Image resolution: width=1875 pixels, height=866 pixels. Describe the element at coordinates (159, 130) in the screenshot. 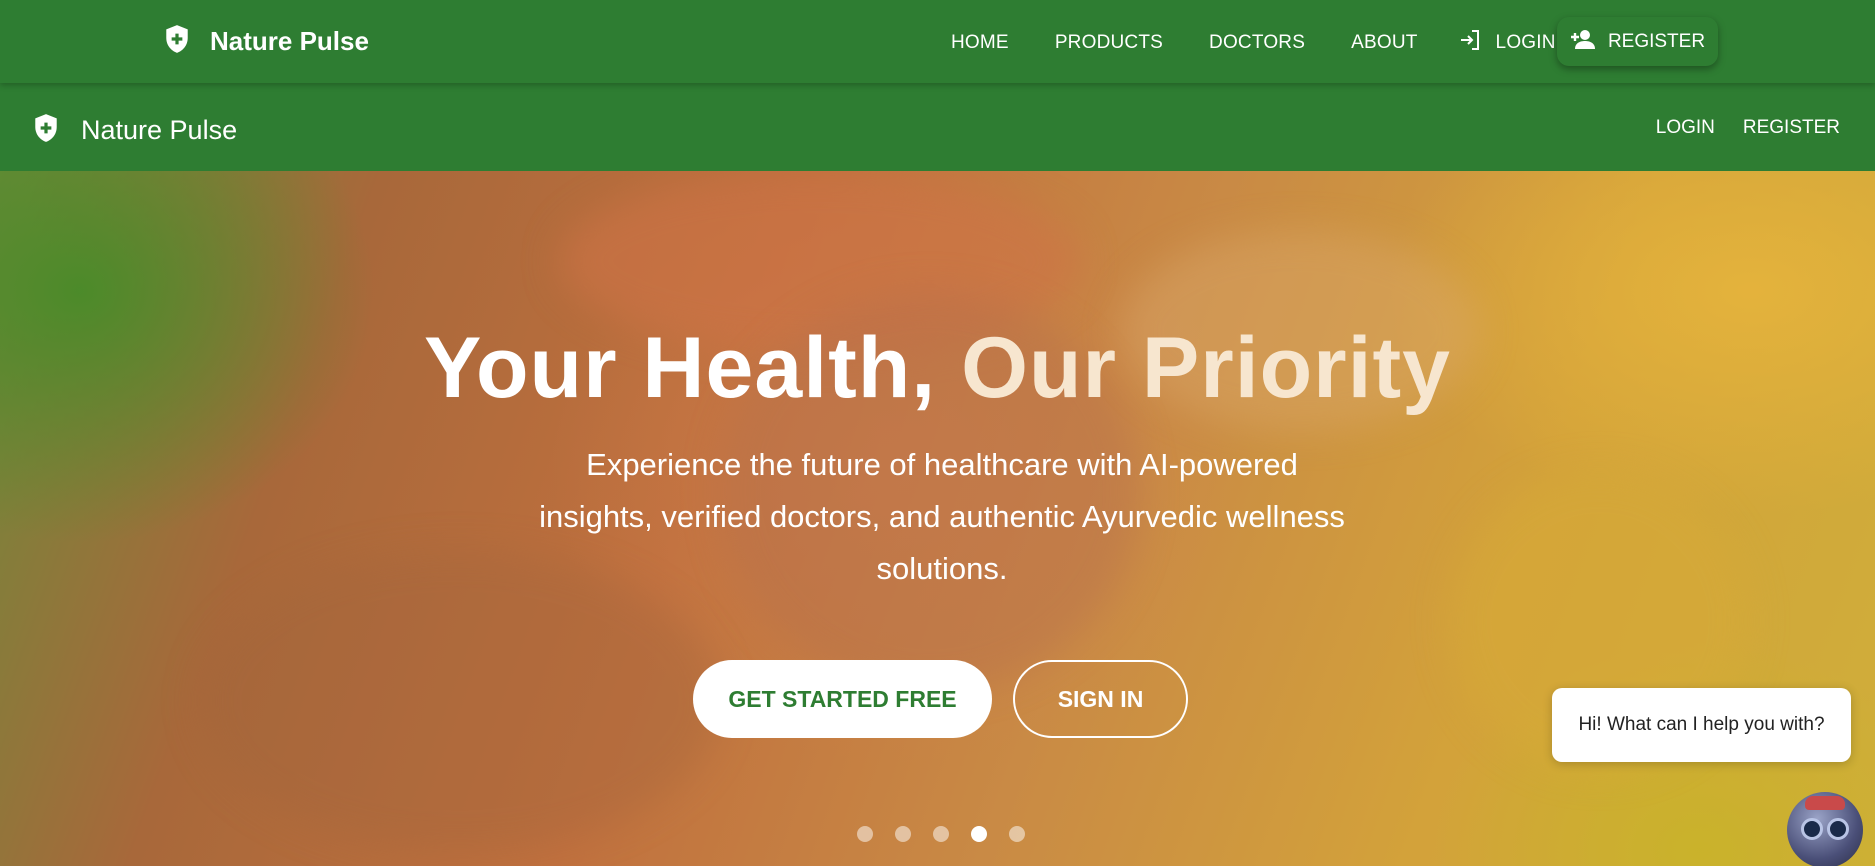

I see `app-bar-brand-name: Nature Pulse` at that location.